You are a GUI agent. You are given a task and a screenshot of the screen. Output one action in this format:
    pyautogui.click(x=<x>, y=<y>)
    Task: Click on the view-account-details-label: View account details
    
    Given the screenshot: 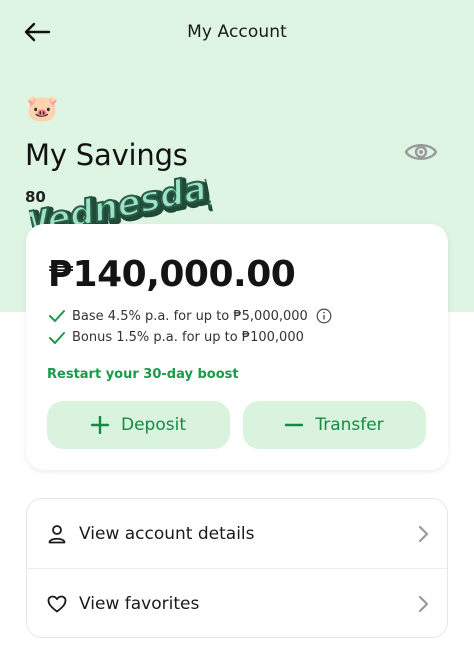 What is the action you would take?
    pyautogui.click(x=167, y=534)
    